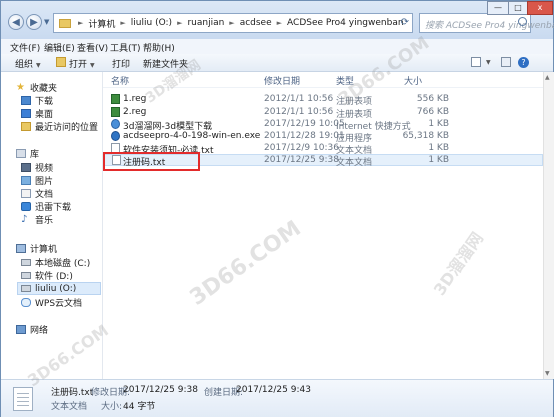 The width and height of the screenshot is (554, 417). Describe the element at coordinates (21, 329) in the screenshot. I see `network-icon` at that location.